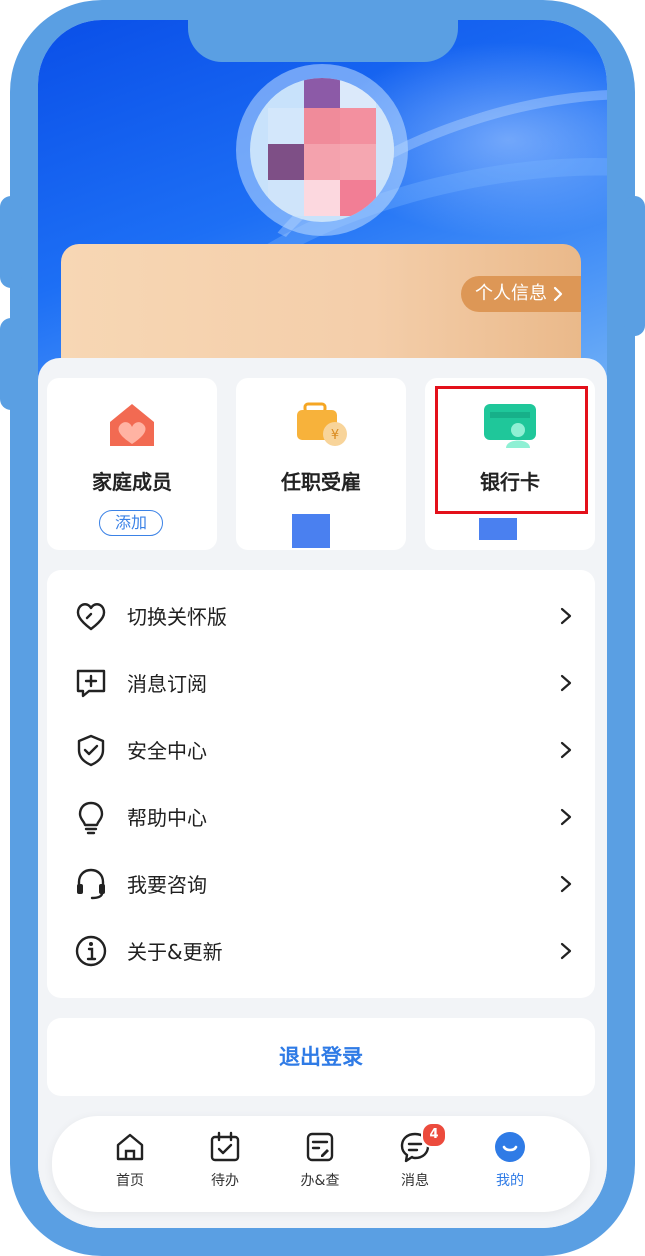  I want to click on briefcase-money-icon: ¥, so click(322, 424).